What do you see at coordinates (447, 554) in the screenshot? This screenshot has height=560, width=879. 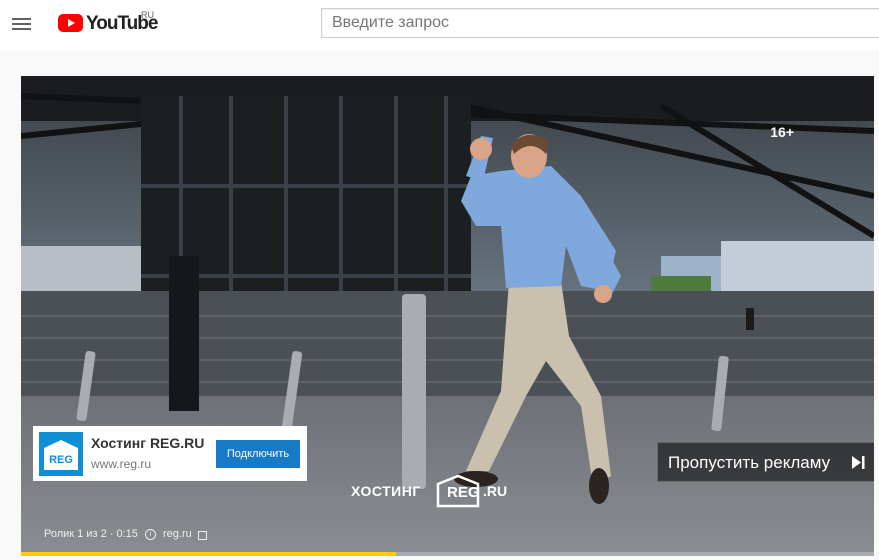 I see `ad-progress-track` at bounding box center [447, 554].